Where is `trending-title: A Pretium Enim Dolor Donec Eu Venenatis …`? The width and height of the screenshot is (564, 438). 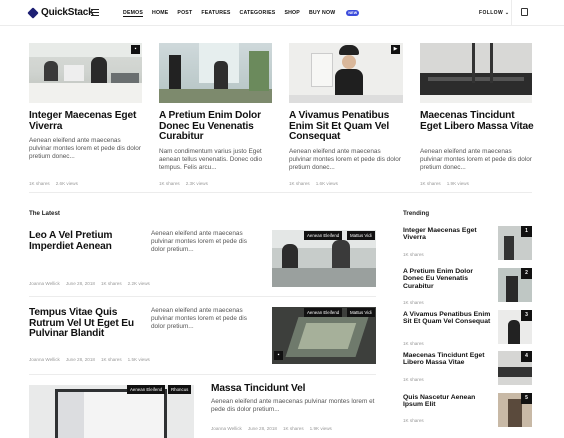
trending-title: A Pretium Enim Dolor Donec Eu Venenatis … is located at coordinates (447, 279).